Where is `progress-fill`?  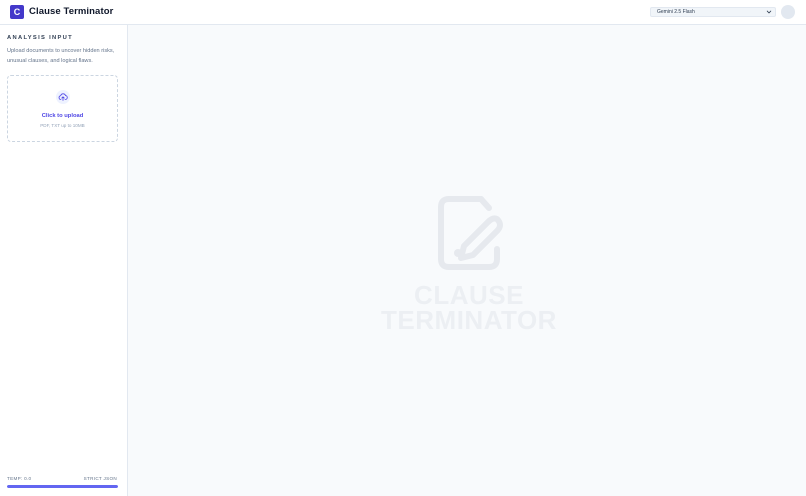 progress-fill is located at coordinates (62, 486).